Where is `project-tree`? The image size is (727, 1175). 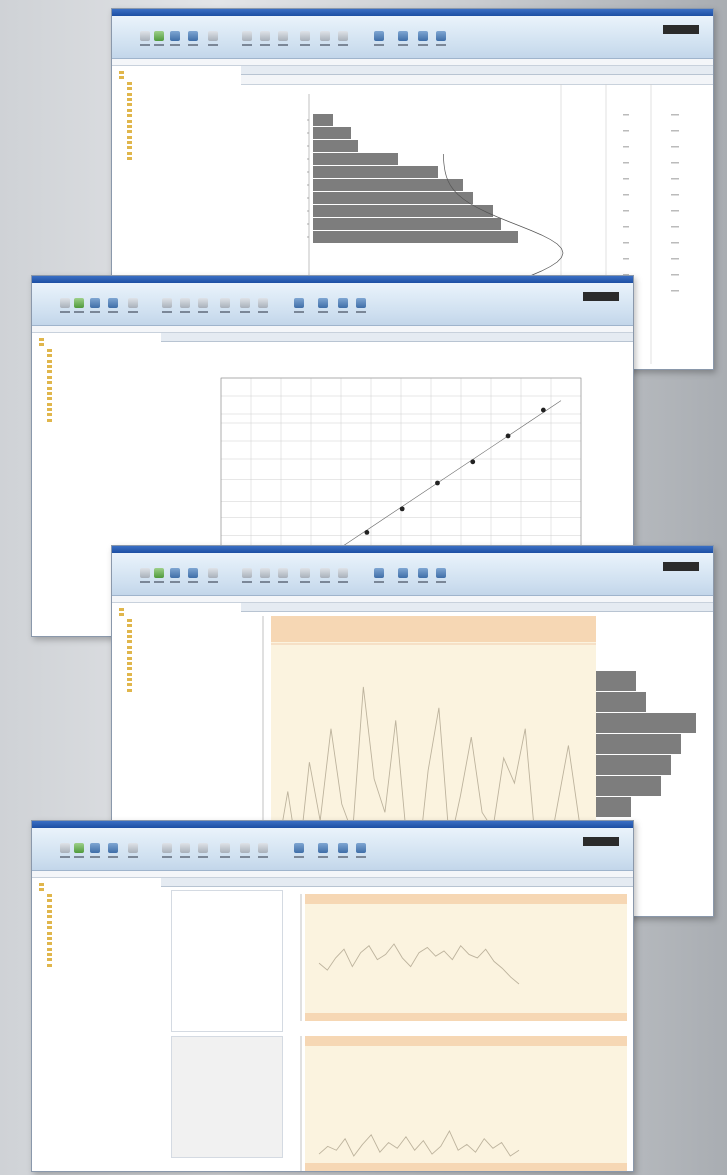
project-tree is located at coordinates (98, 1024).